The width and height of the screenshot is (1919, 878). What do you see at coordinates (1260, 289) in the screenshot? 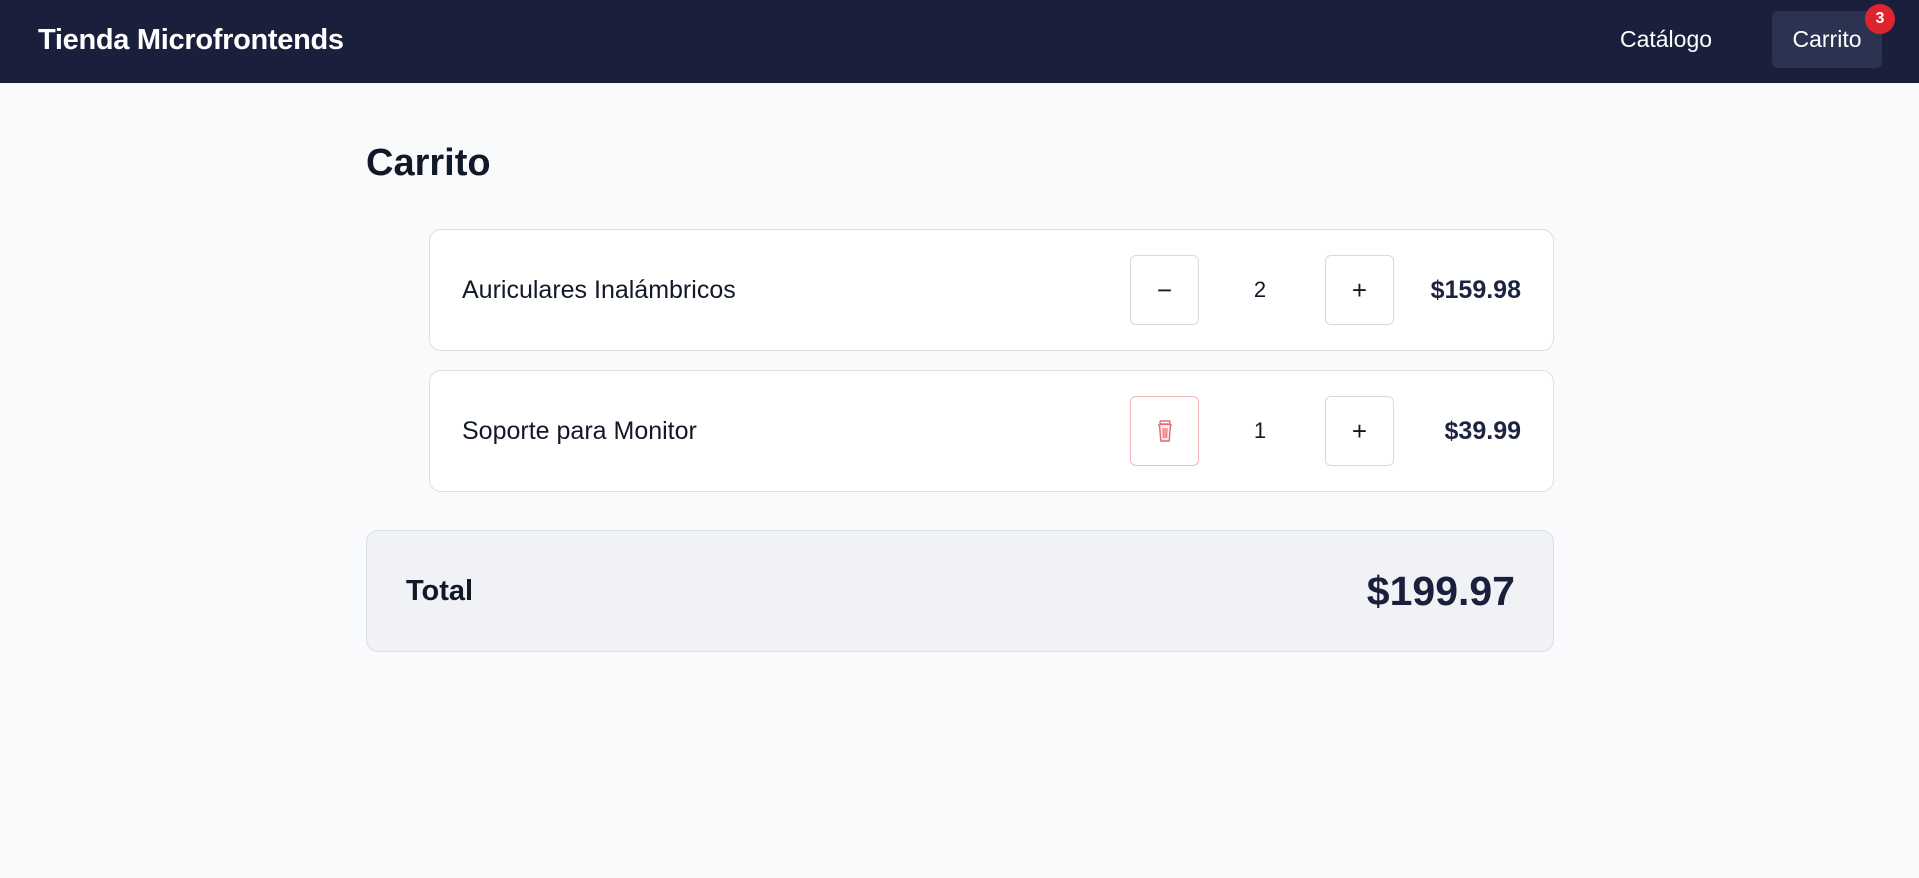
I see `cart-item-quantity: 2` at bounding box center [1260, 289].